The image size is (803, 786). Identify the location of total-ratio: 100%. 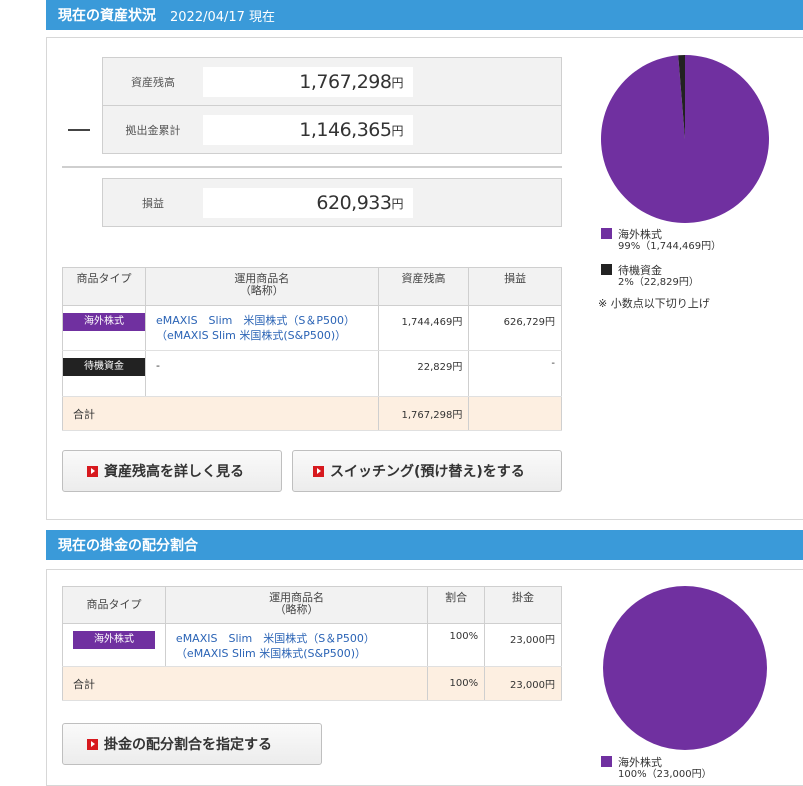
(456, 683).